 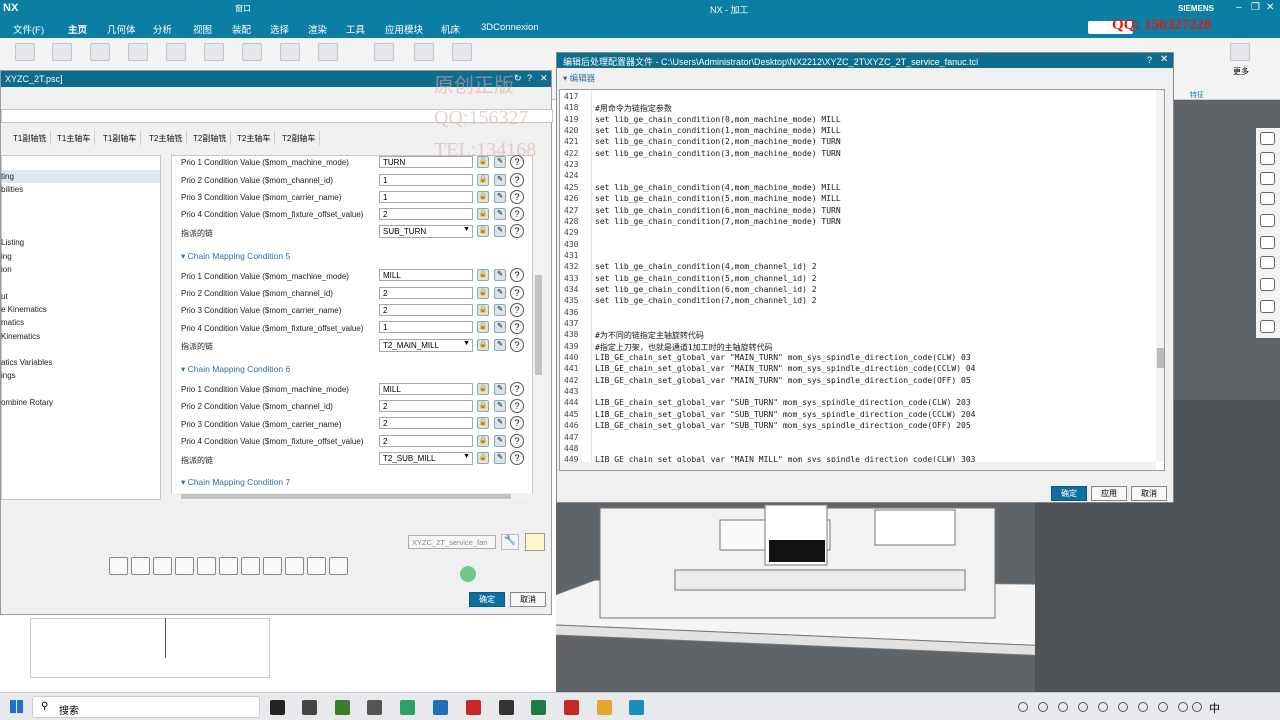 I want to click on menu-geometry: 几何体, so click(x=121, y=29).